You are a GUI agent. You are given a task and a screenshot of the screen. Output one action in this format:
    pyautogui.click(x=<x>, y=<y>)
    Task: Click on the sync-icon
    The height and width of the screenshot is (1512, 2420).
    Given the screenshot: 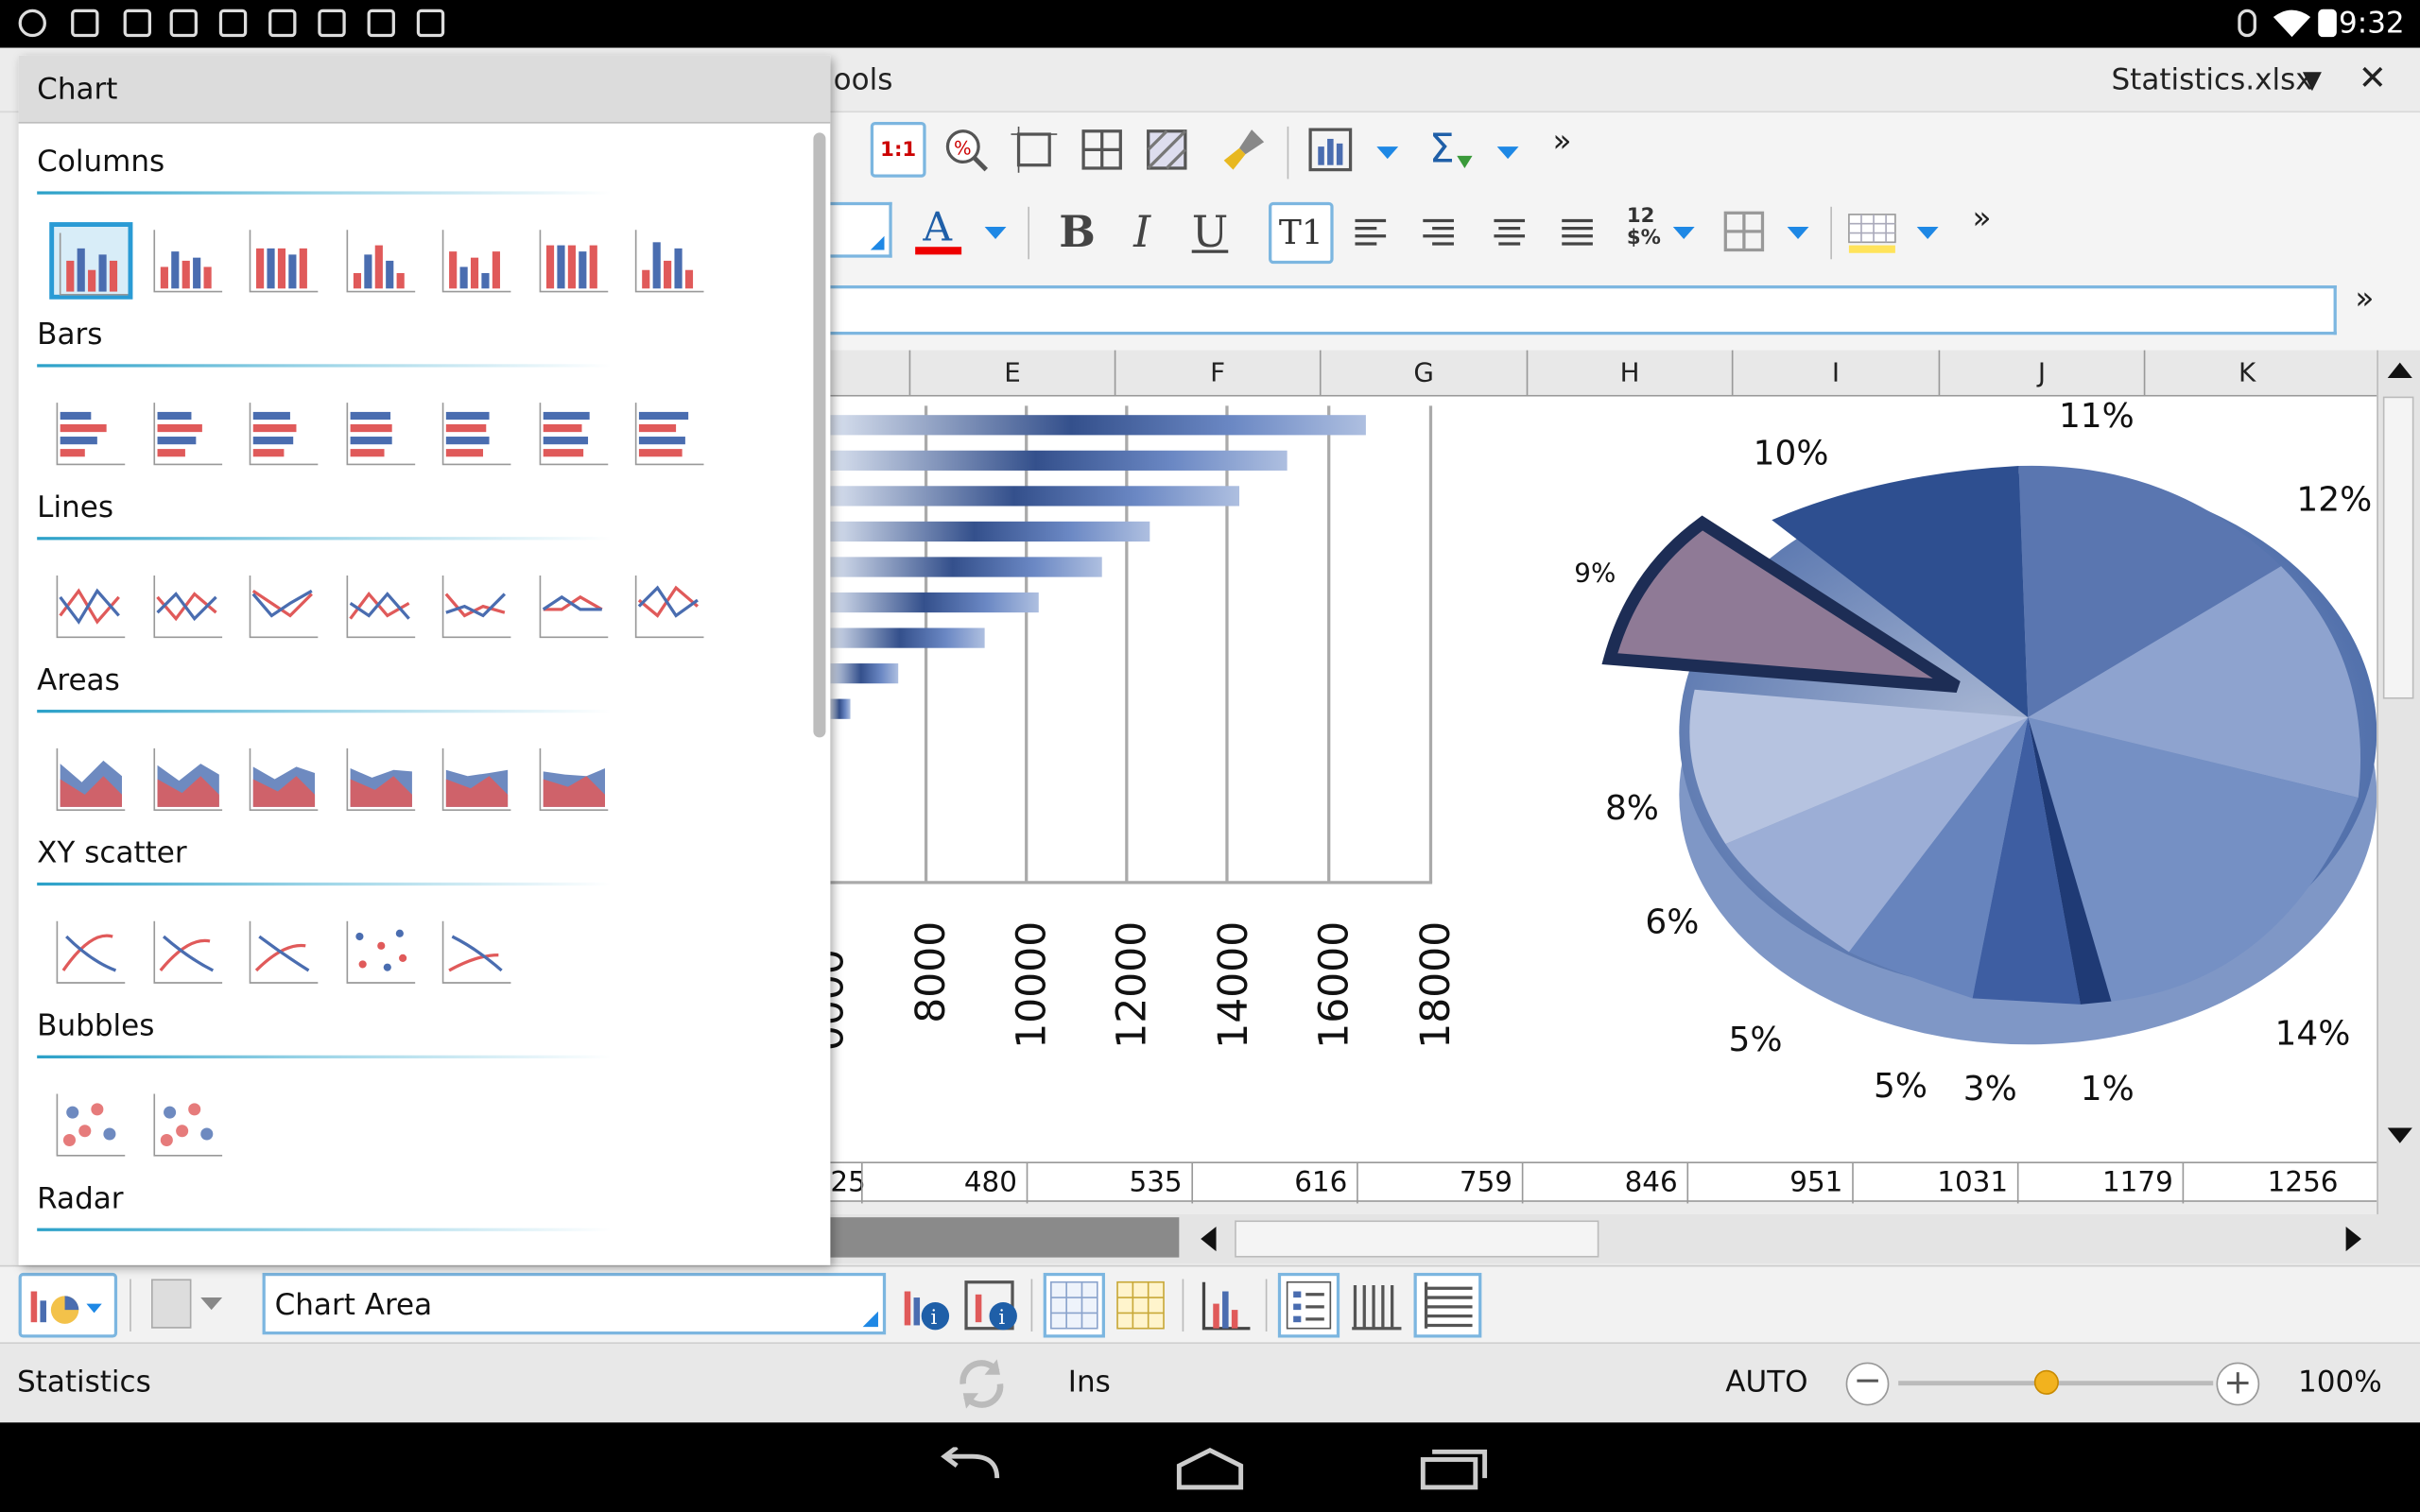 What is the action you would take?
    pyautogui.click(x=982, y=1384)
    